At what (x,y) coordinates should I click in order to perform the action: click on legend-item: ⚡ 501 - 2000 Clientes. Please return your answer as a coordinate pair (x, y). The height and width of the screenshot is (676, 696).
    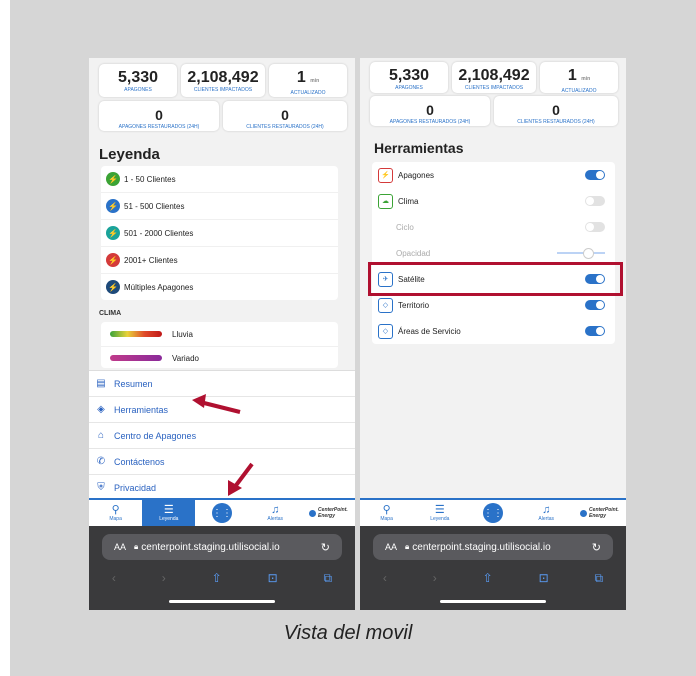
    Looking at the image, I should click on (219, 233).